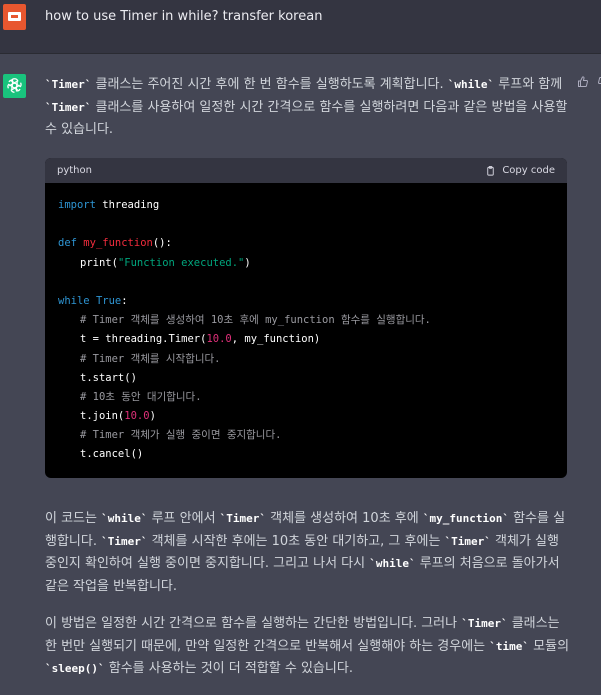  I want to click on code-token: def, so click(67, 243).